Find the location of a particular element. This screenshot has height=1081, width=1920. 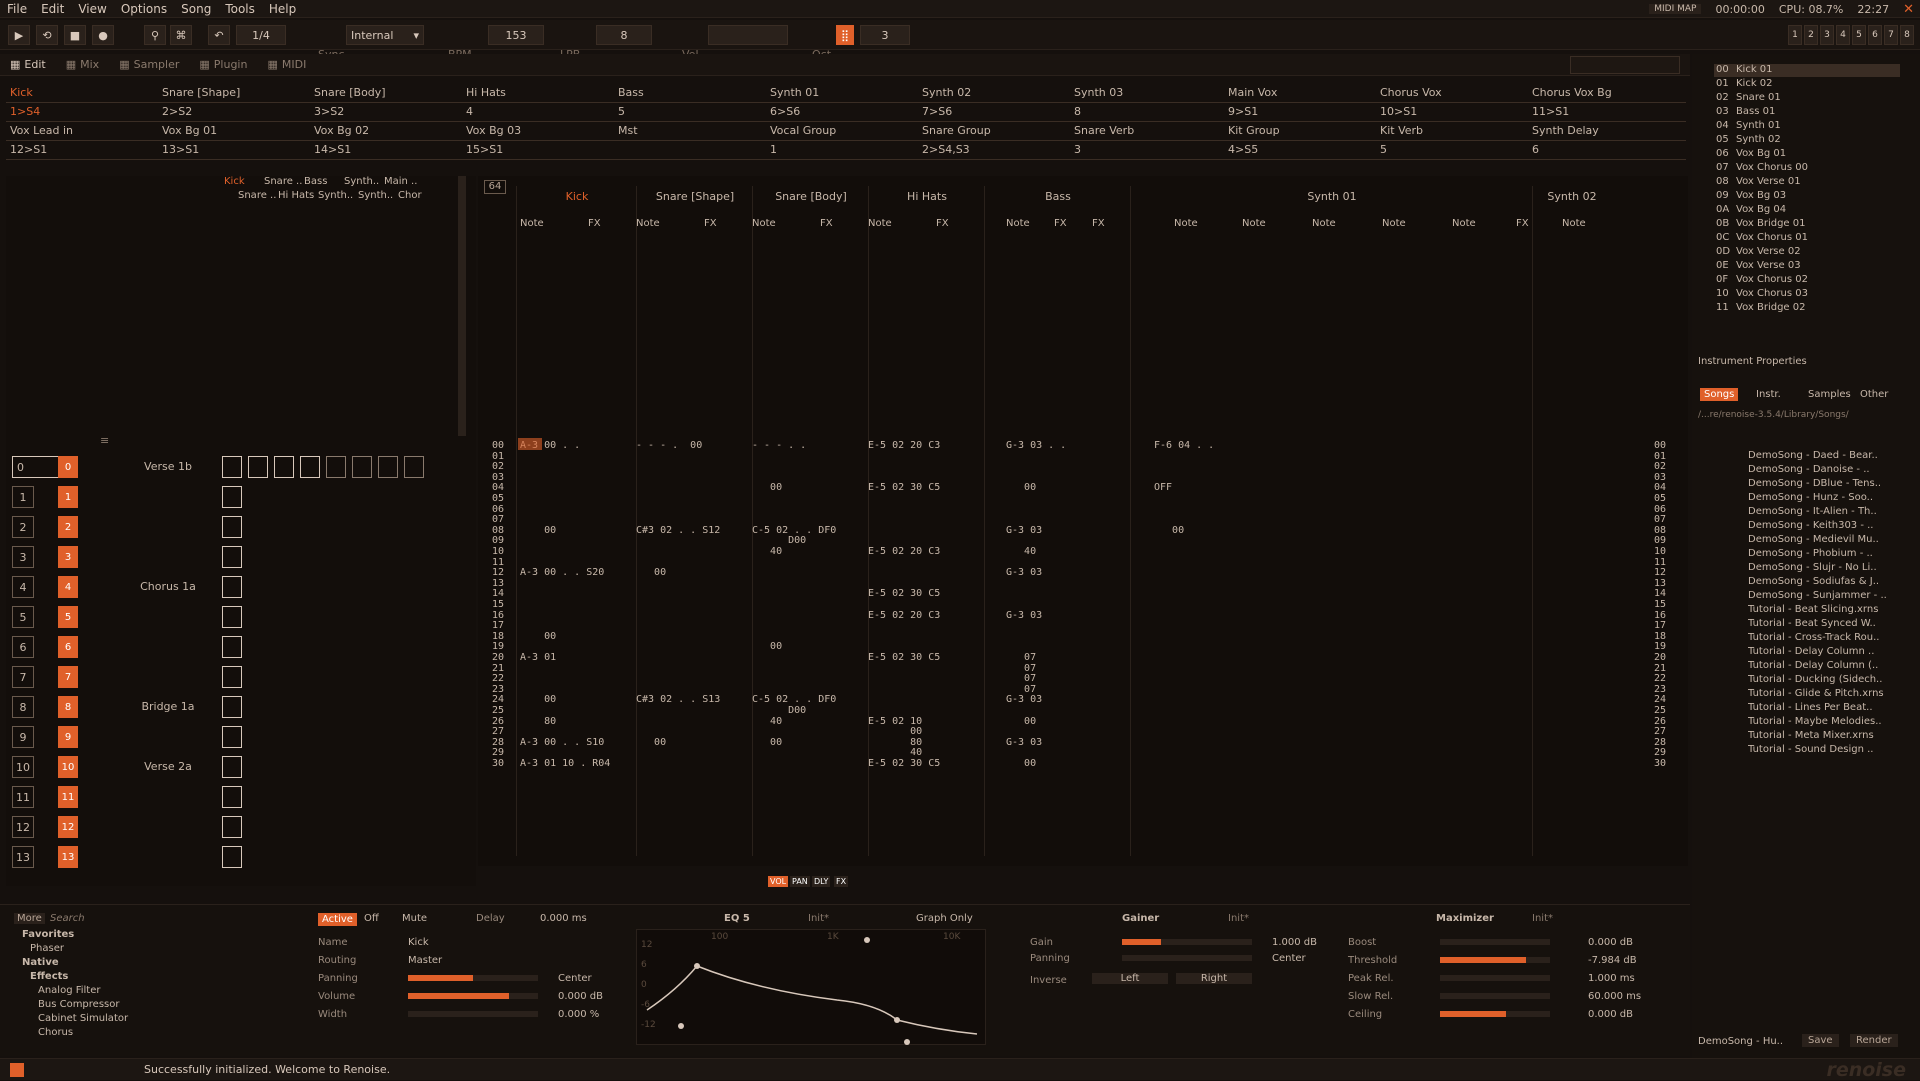

mini-track-name: Snare .. is located at coordinates (283, 181).